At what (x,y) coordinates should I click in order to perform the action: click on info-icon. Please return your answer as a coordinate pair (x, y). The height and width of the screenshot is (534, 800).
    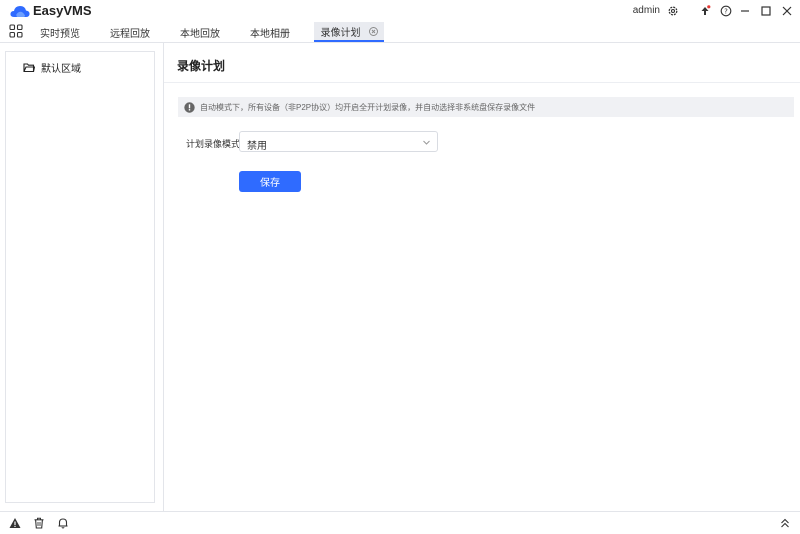
    Looking at the image, I should click on (189, 107).